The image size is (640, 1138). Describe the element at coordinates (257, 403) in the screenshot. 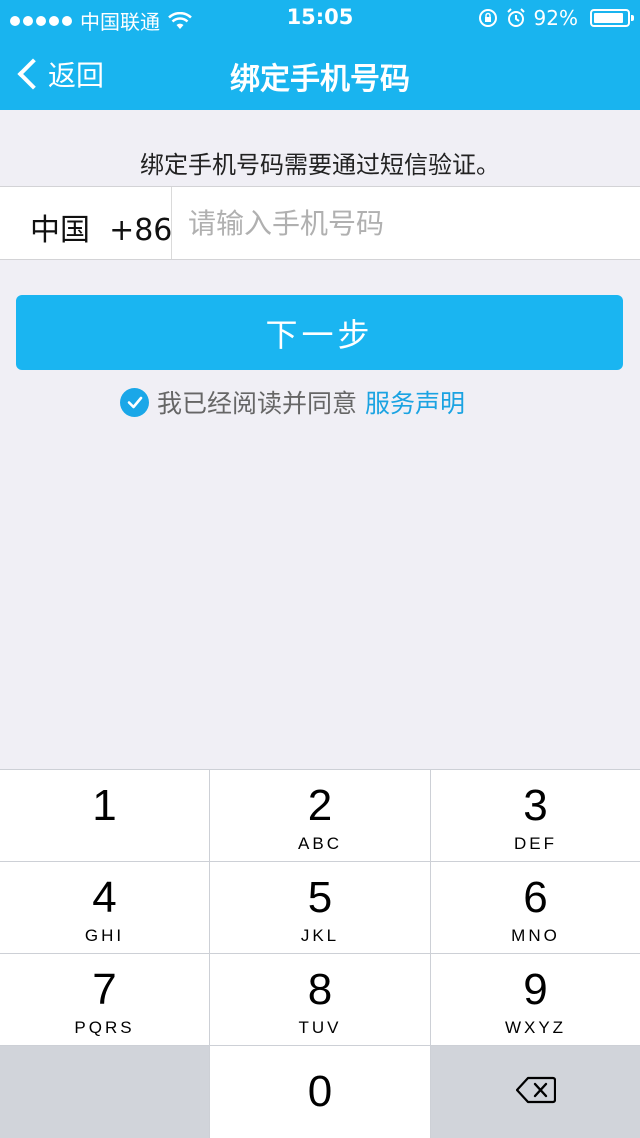

I see `agree-text: 我已经阅读并同意` at that location.